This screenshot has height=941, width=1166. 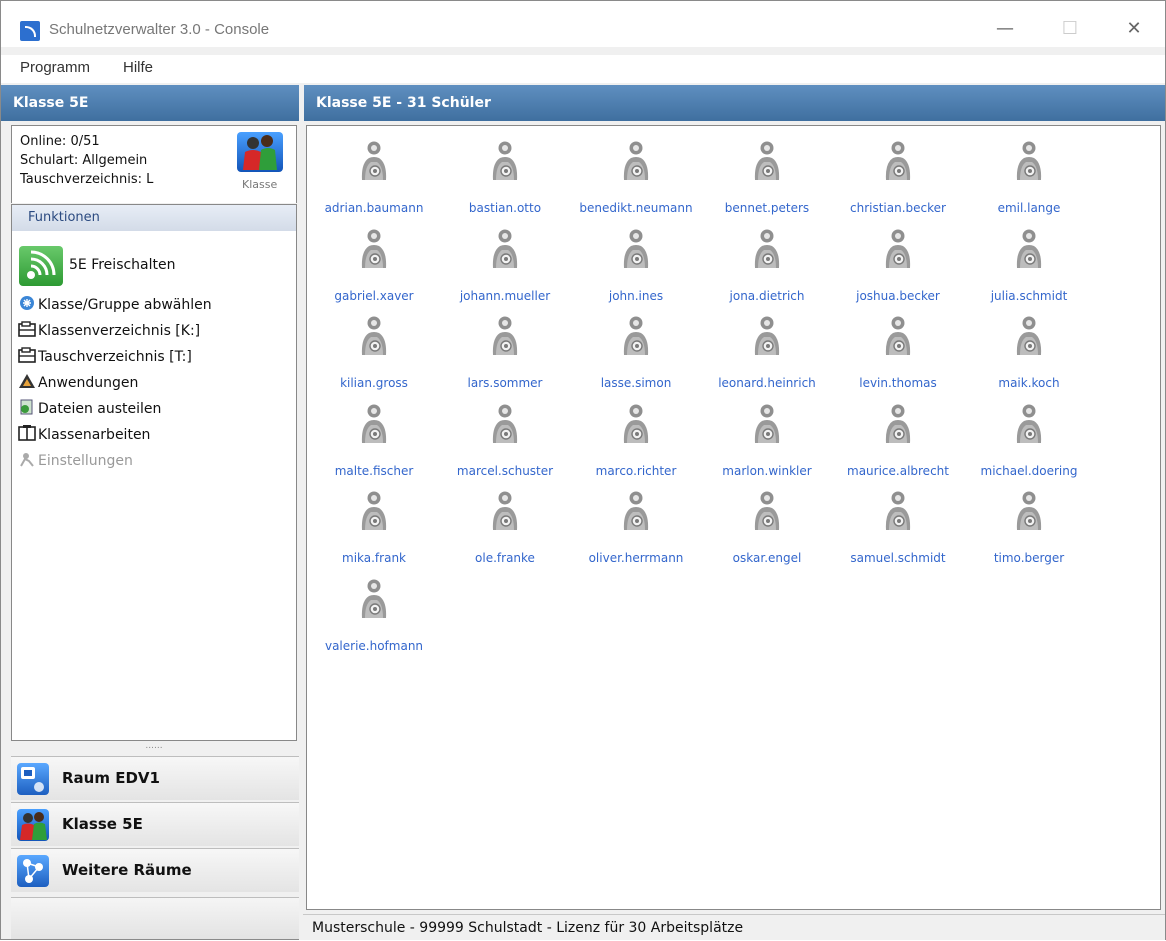 What do you see at coordinates (505, 522) in the screenshot?
I see `student-item: ole.franke` at bounding box center [505, 522].